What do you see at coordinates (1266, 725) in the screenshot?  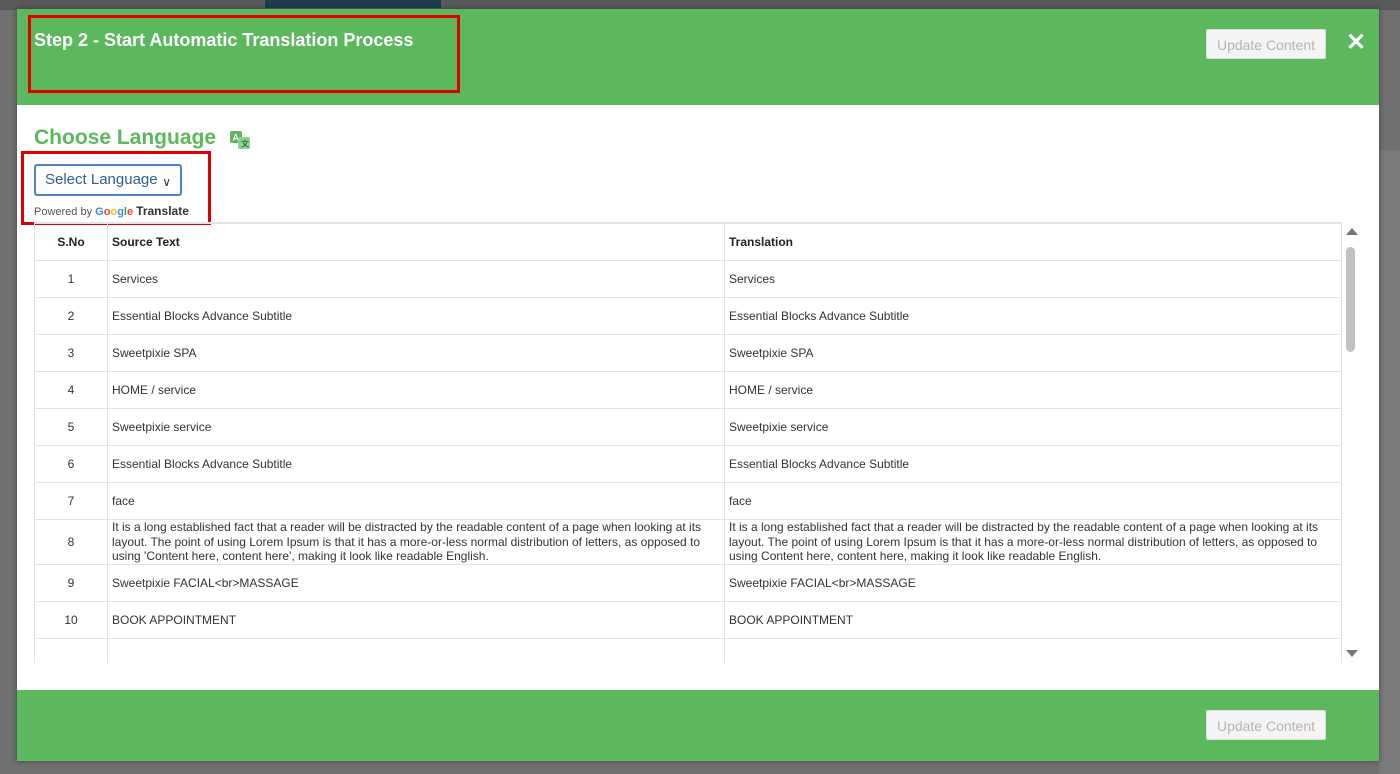 I see `update-content-button-bottom: Update Content` at bounding box center [1266, 725].